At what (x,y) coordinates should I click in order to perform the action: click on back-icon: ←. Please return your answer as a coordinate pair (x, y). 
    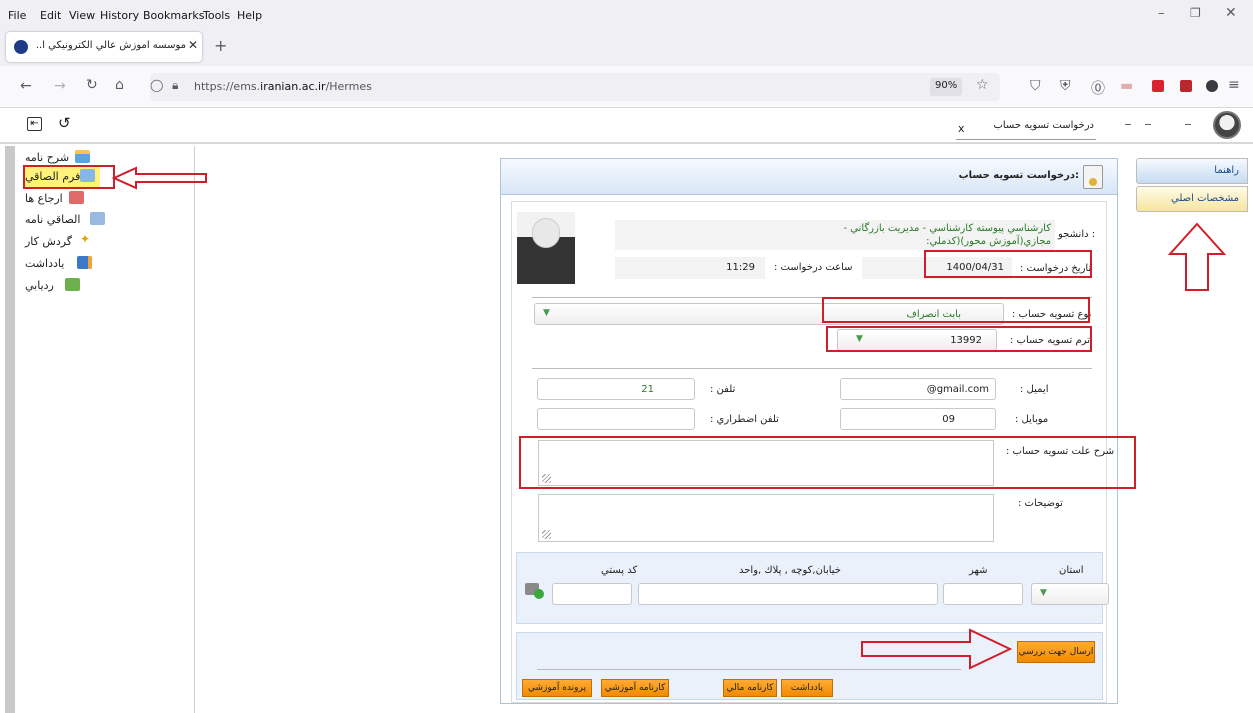
    Looking at the image, I should click on (26, 86).